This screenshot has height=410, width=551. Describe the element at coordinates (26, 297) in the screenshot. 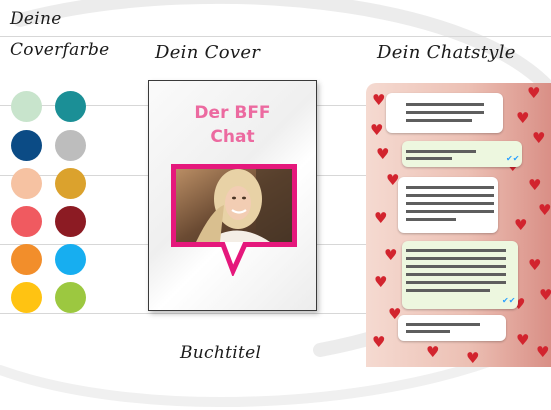

I see `color-swatch-yellow` at that location.